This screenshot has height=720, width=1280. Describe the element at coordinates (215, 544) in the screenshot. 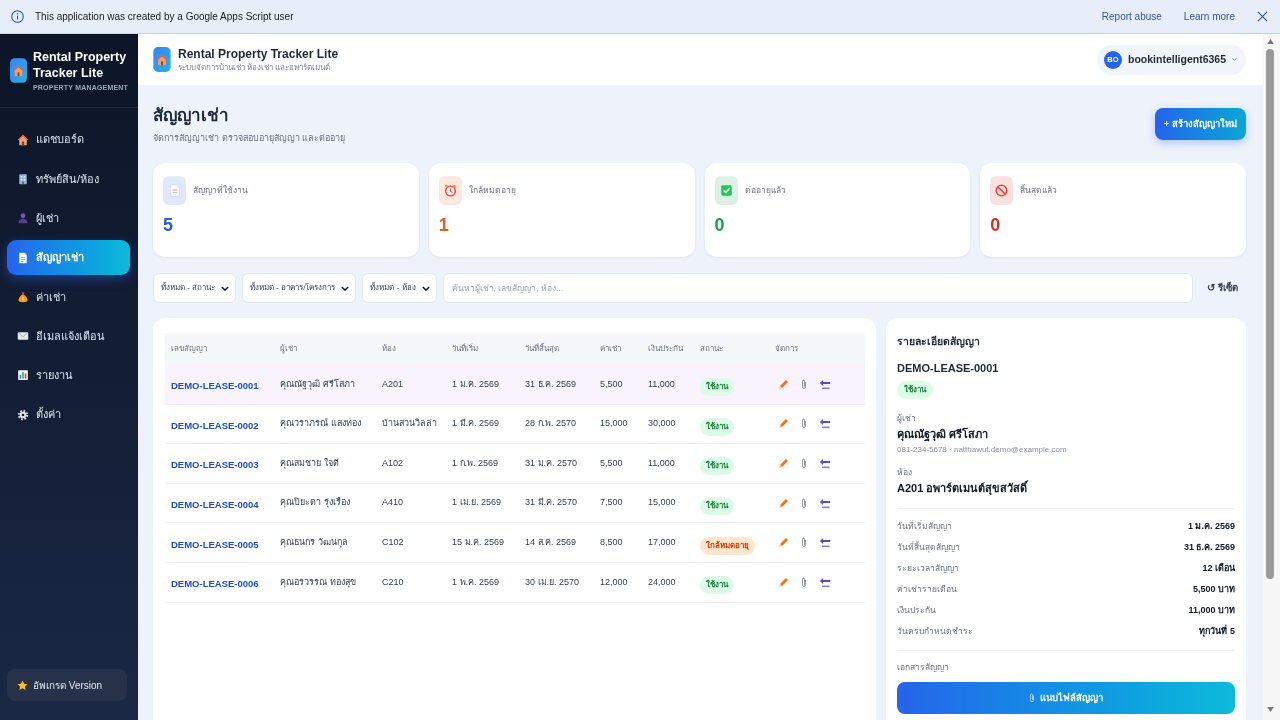

I see `lease-link: DEMO-LEASE-0005` at that location.